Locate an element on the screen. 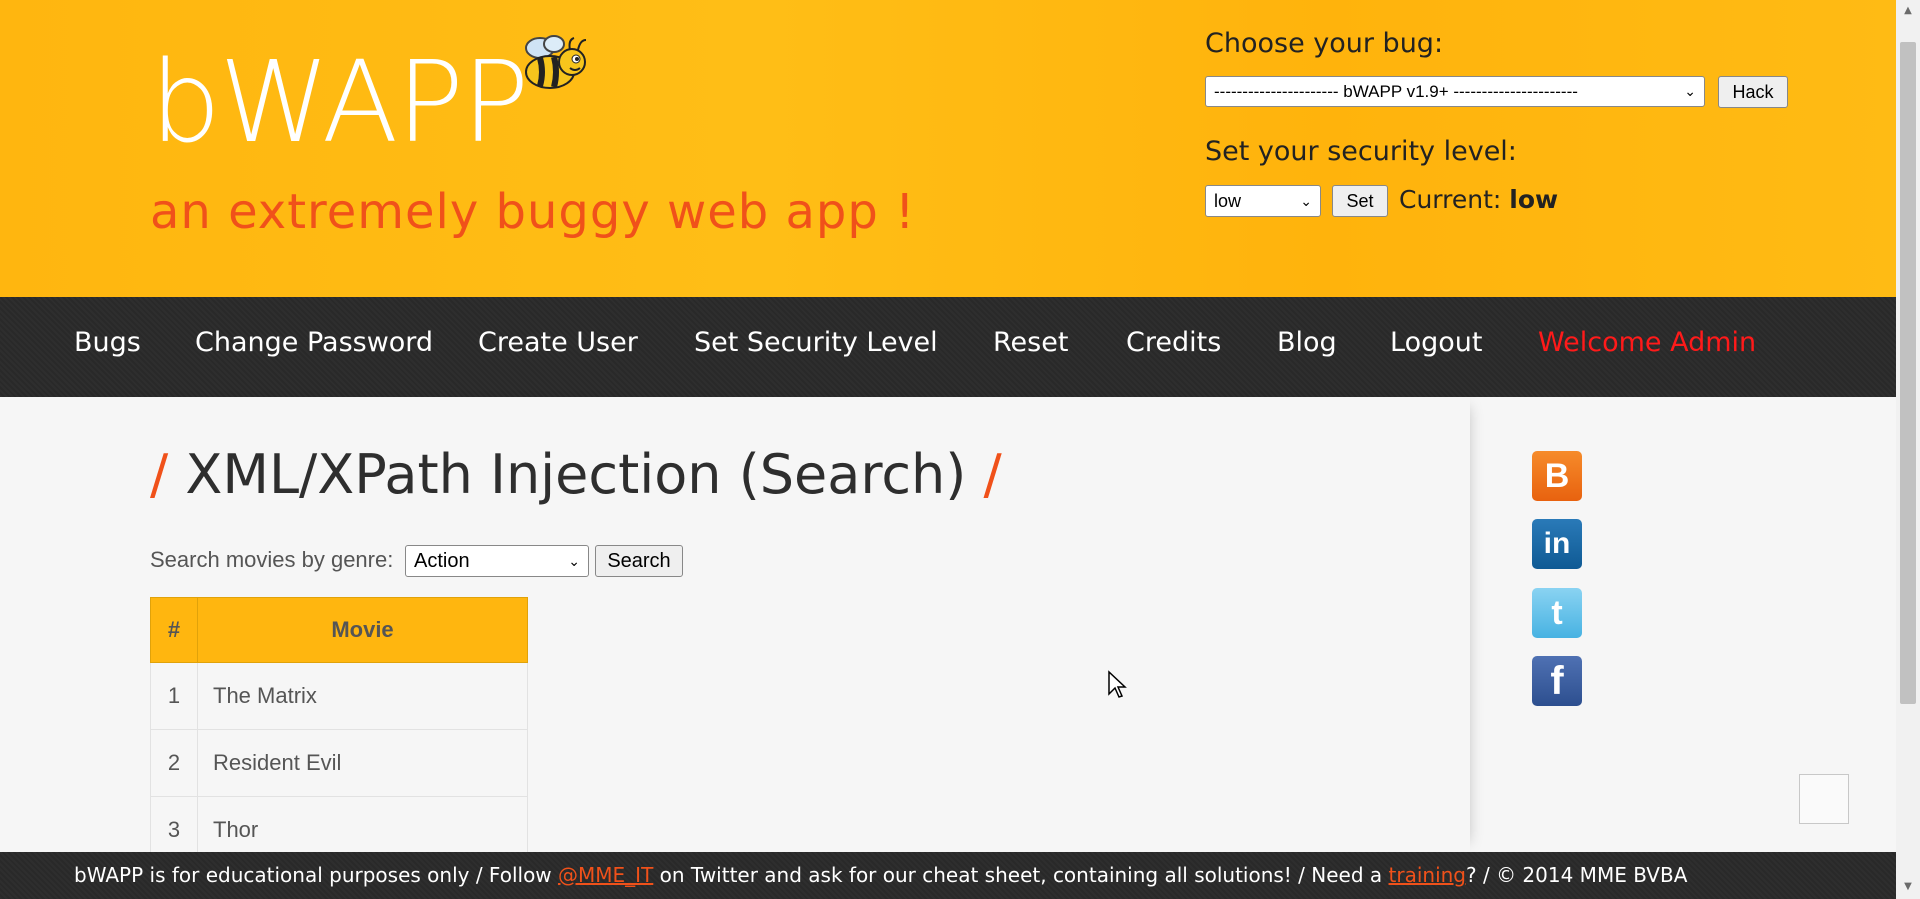 This screenshot has height=899, width=1920. current-label: Current: is located at coordinates (1450, 199).